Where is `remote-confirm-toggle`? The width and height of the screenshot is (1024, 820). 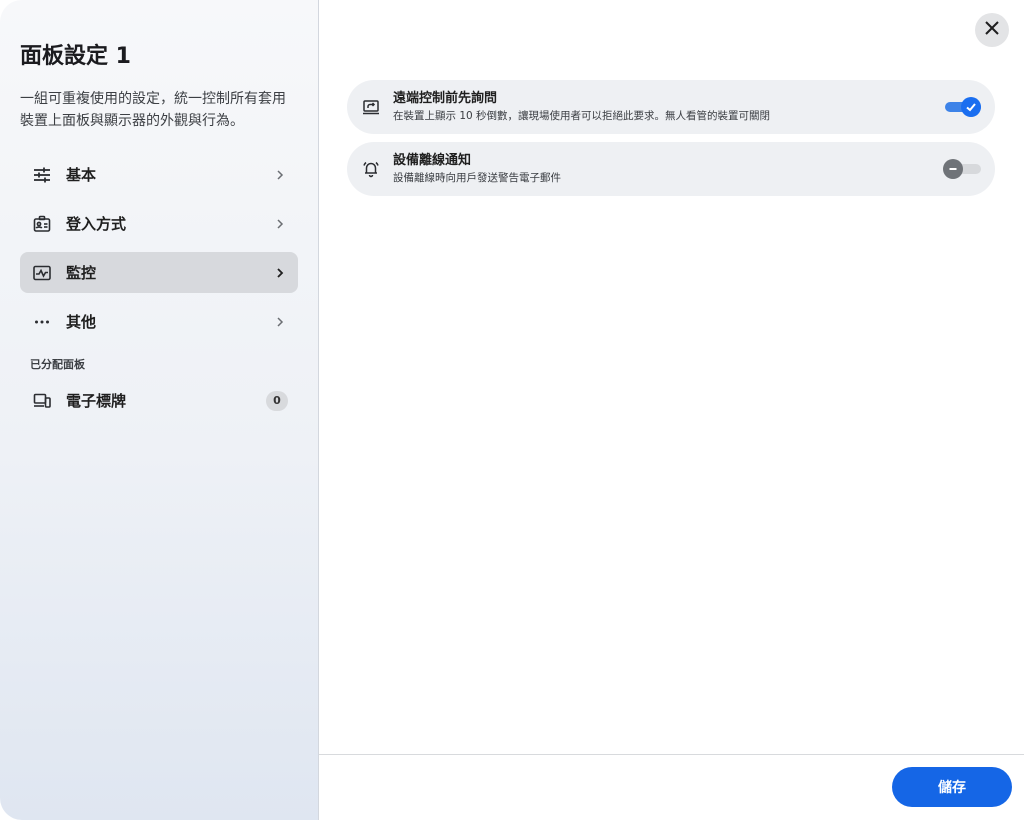 remote-confirm-toggle is located at coordinates (963, 107).